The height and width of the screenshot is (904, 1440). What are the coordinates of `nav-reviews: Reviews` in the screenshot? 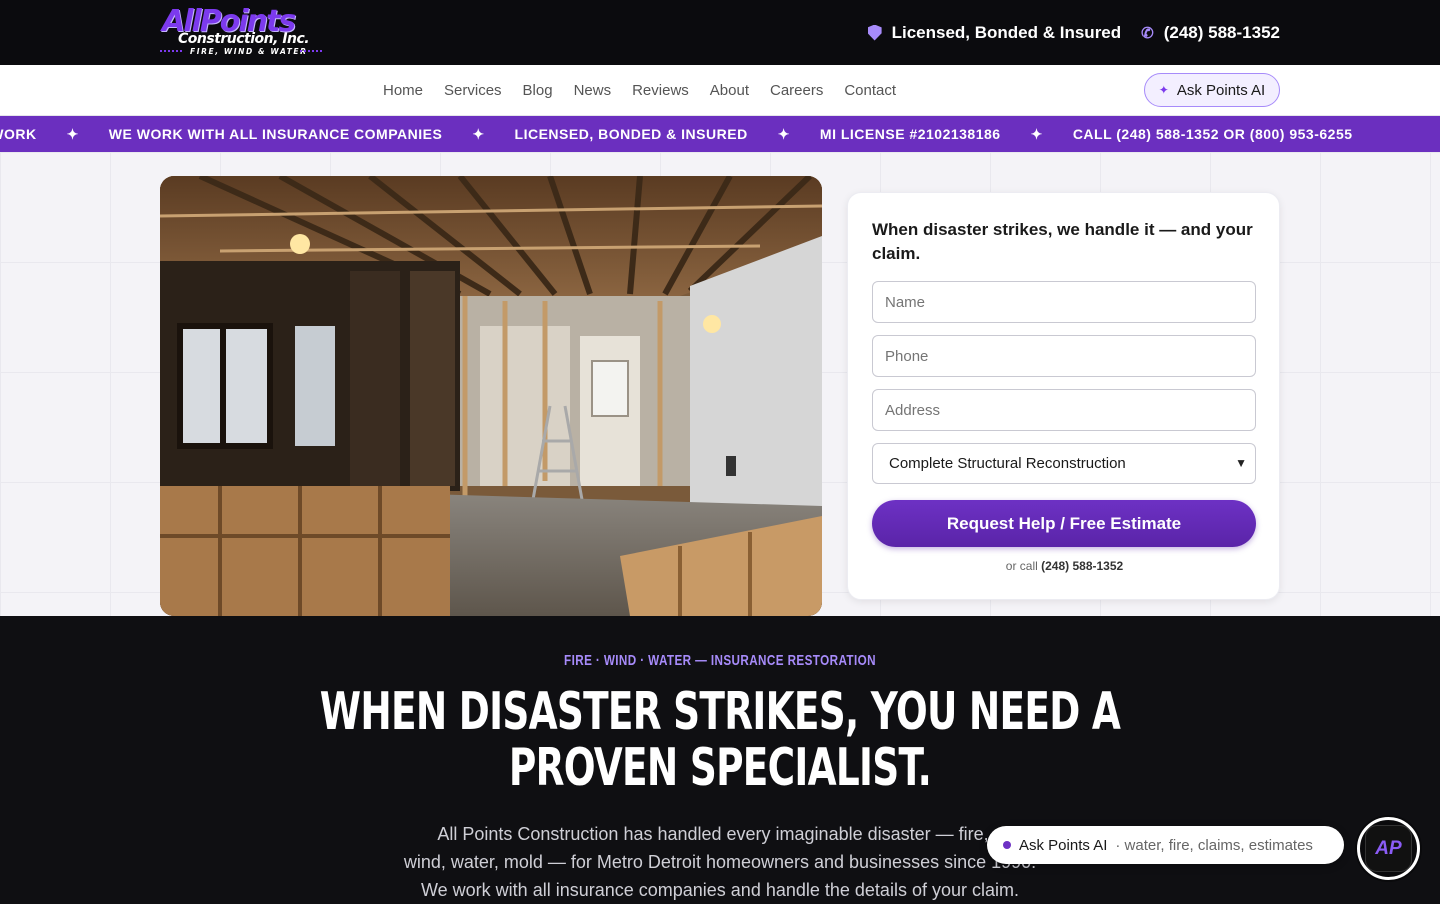 It's located at (660, 90).